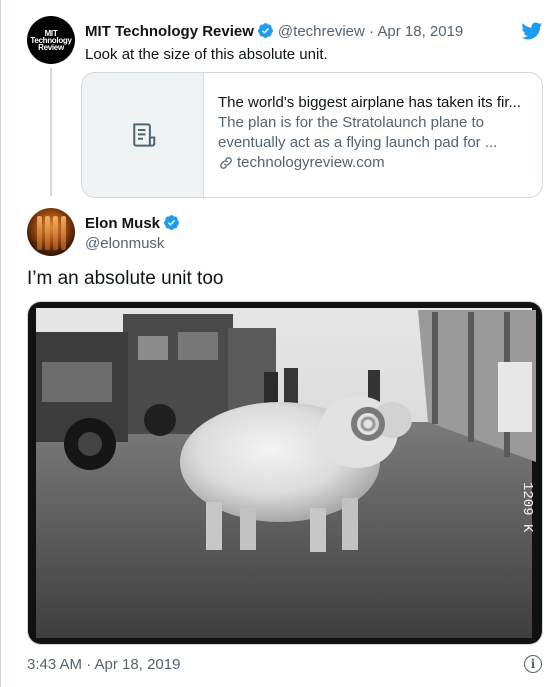 The image size is (558, 687). I want to click on elonmusk-avatar, so click(51, 232).